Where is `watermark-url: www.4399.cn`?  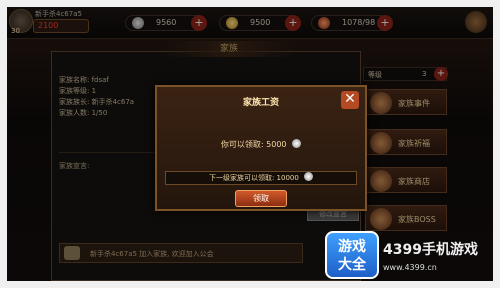 watermark-url: www.4399.cn is located at coordinates (410, 267).